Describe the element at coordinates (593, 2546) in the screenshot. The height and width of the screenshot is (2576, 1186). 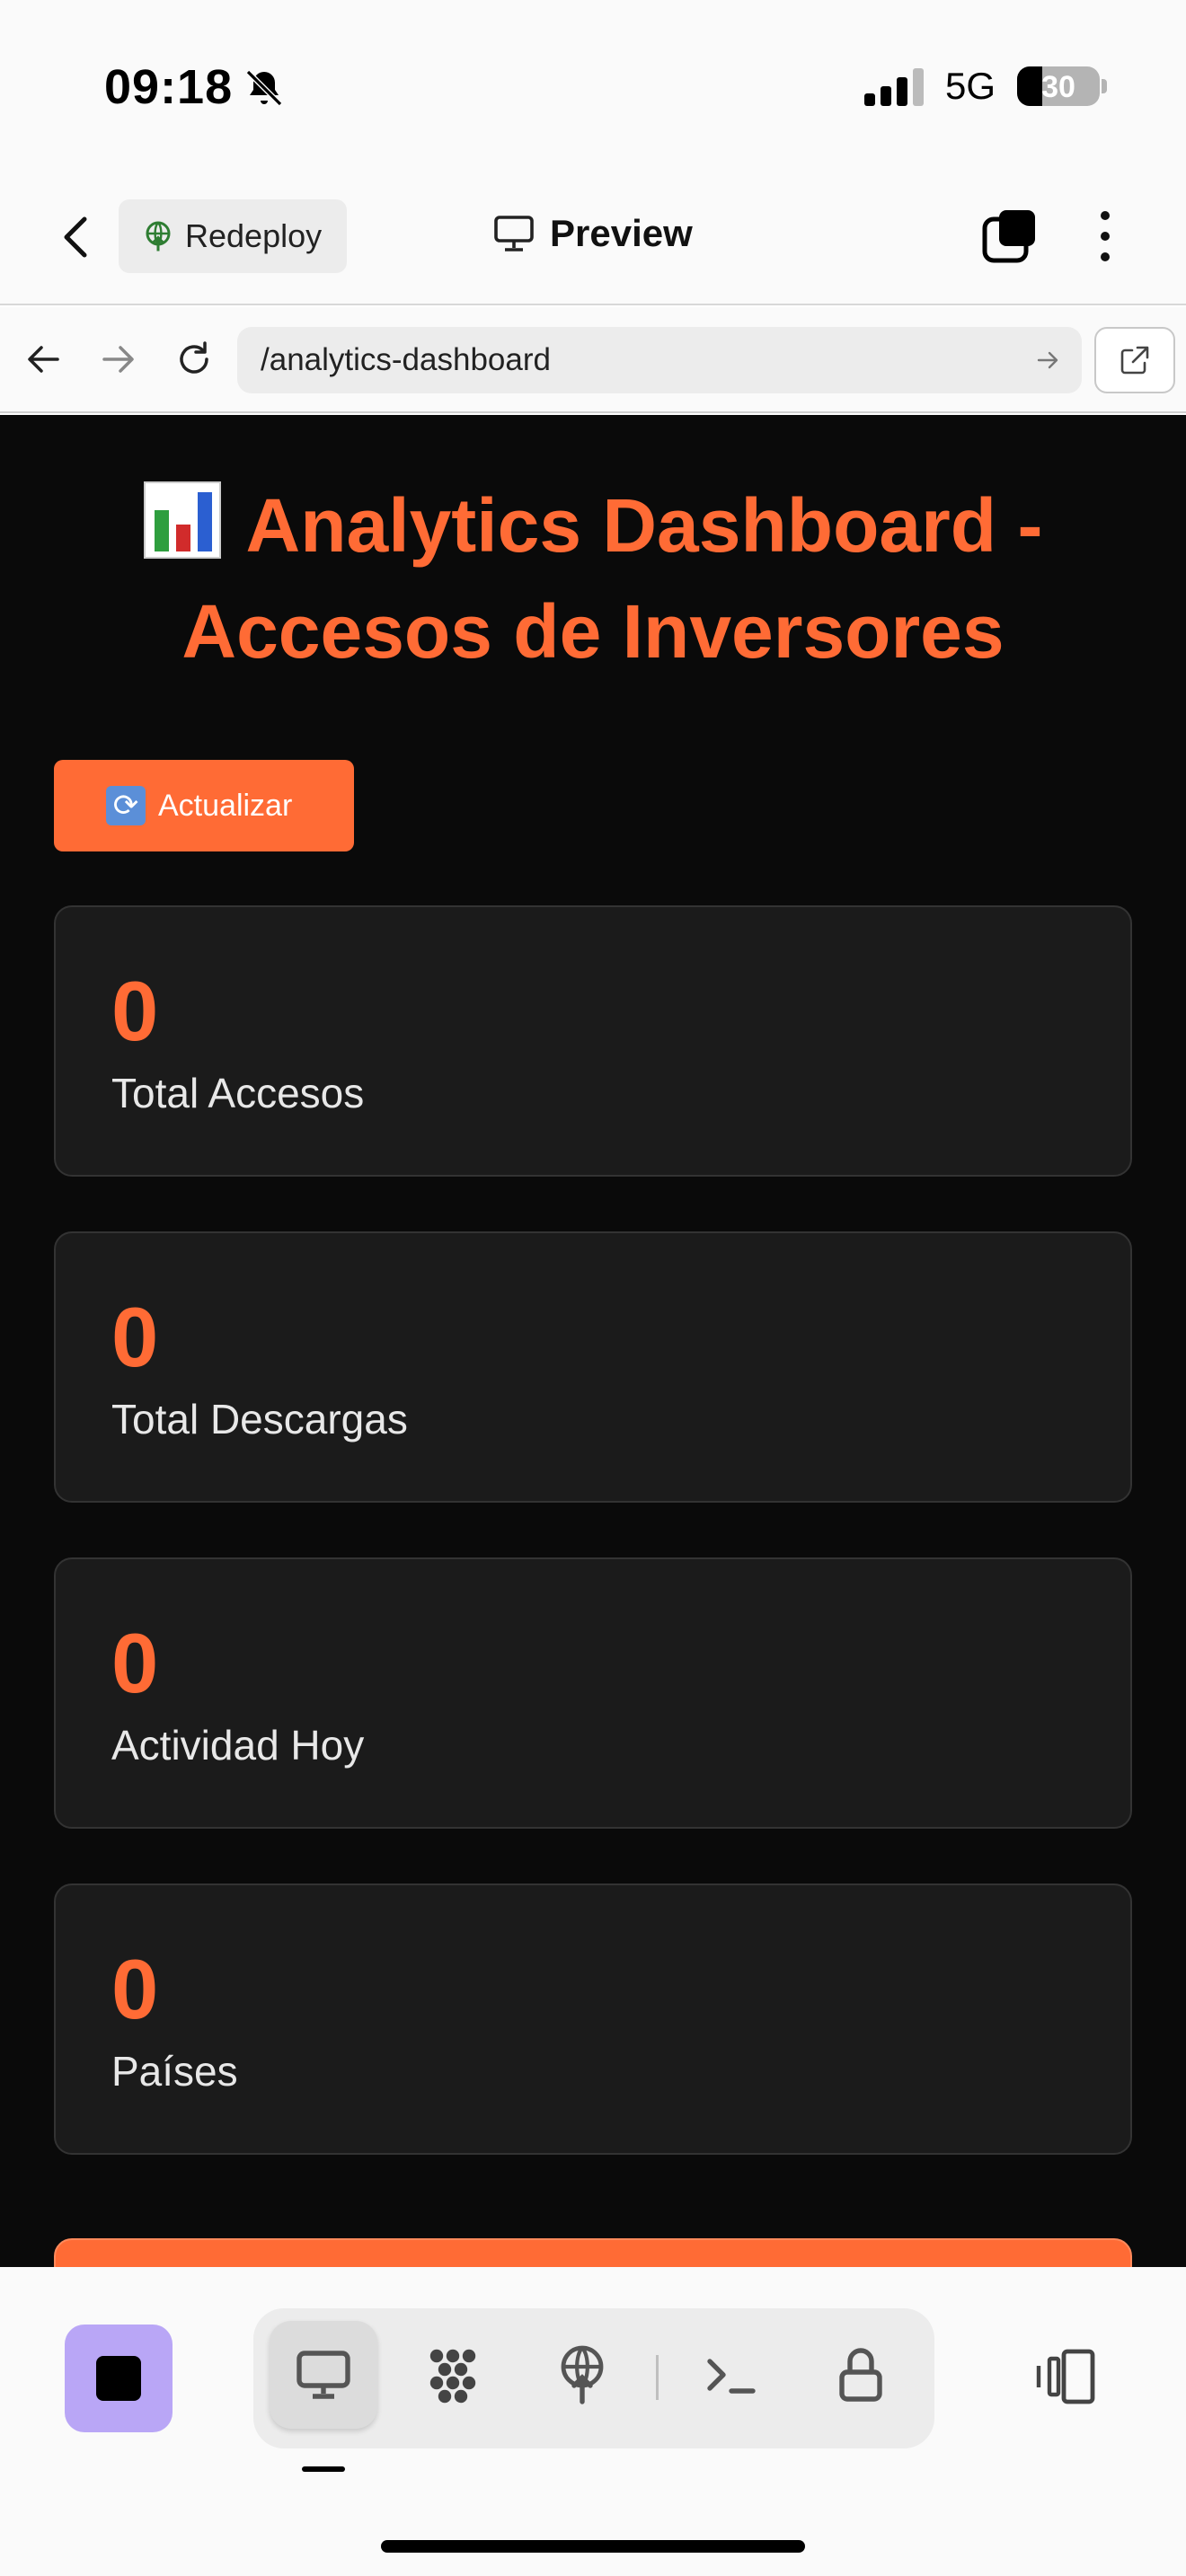
I see `home-indicator` at that location.